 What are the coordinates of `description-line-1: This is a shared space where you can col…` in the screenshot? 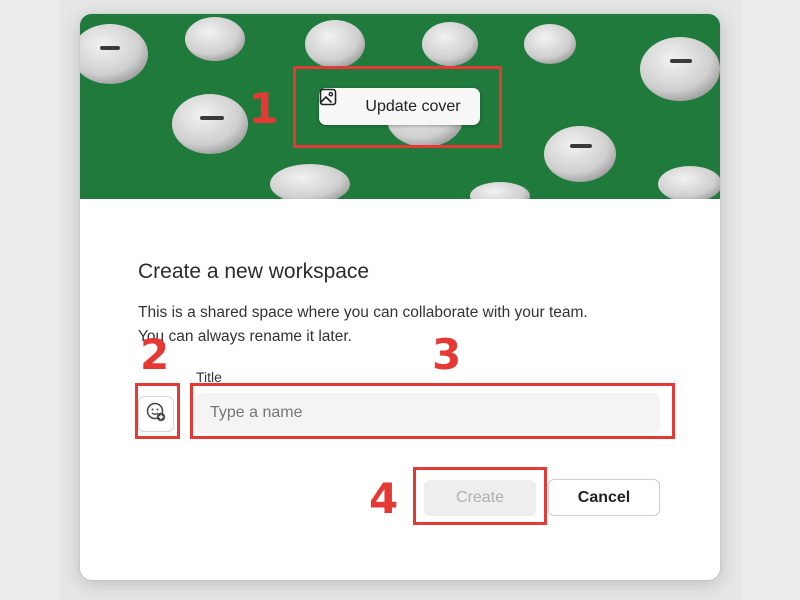 It's located at (363, 312).